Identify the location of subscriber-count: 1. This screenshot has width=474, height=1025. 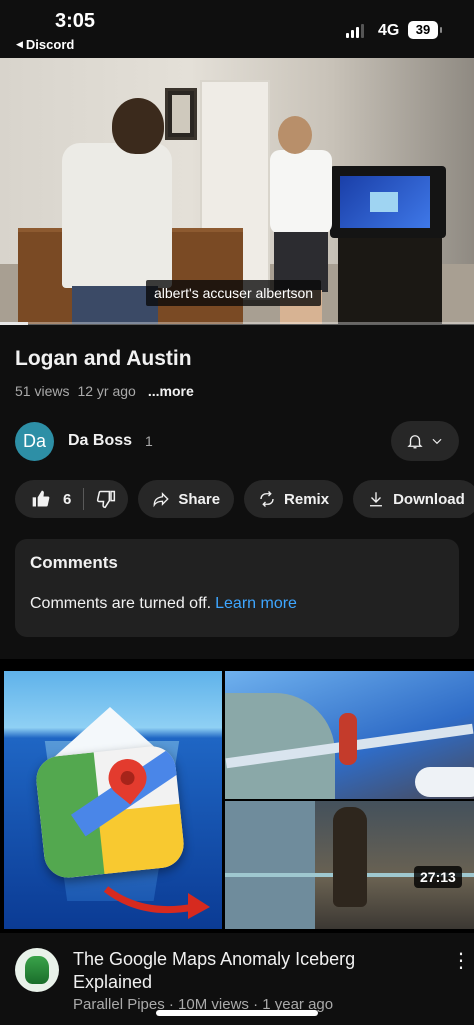
(149, 441).